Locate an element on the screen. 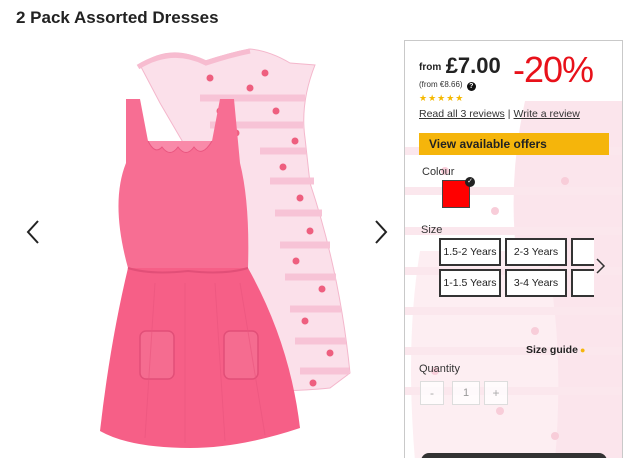 The image size is (631, 458). alt-price-text: (from €8.66) is located at coordinates (441, 84).